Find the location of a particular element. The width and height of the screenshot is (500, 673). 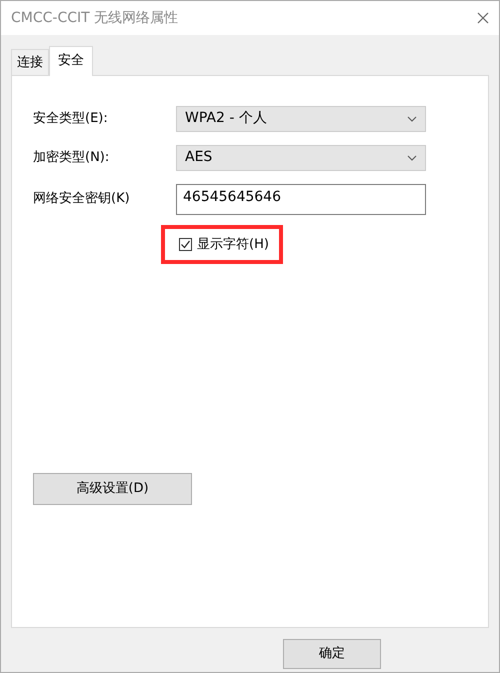

field-label: 安全类型(E): is located at coordinates (71, 119).